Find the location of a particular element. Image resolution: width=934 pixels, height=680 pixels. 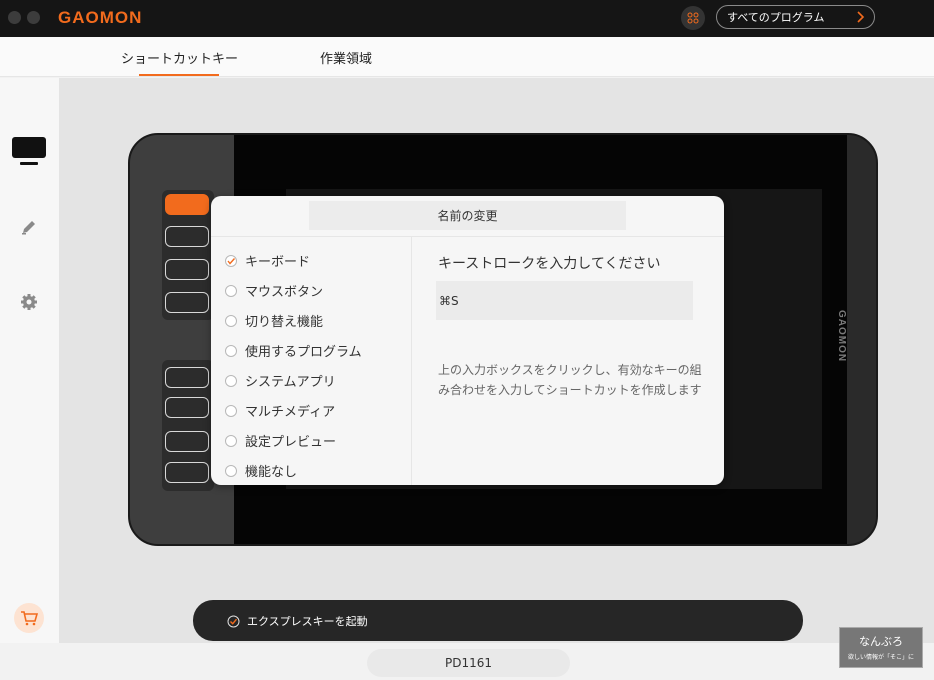

window-minimize-button is located at coordinates (33, 17).